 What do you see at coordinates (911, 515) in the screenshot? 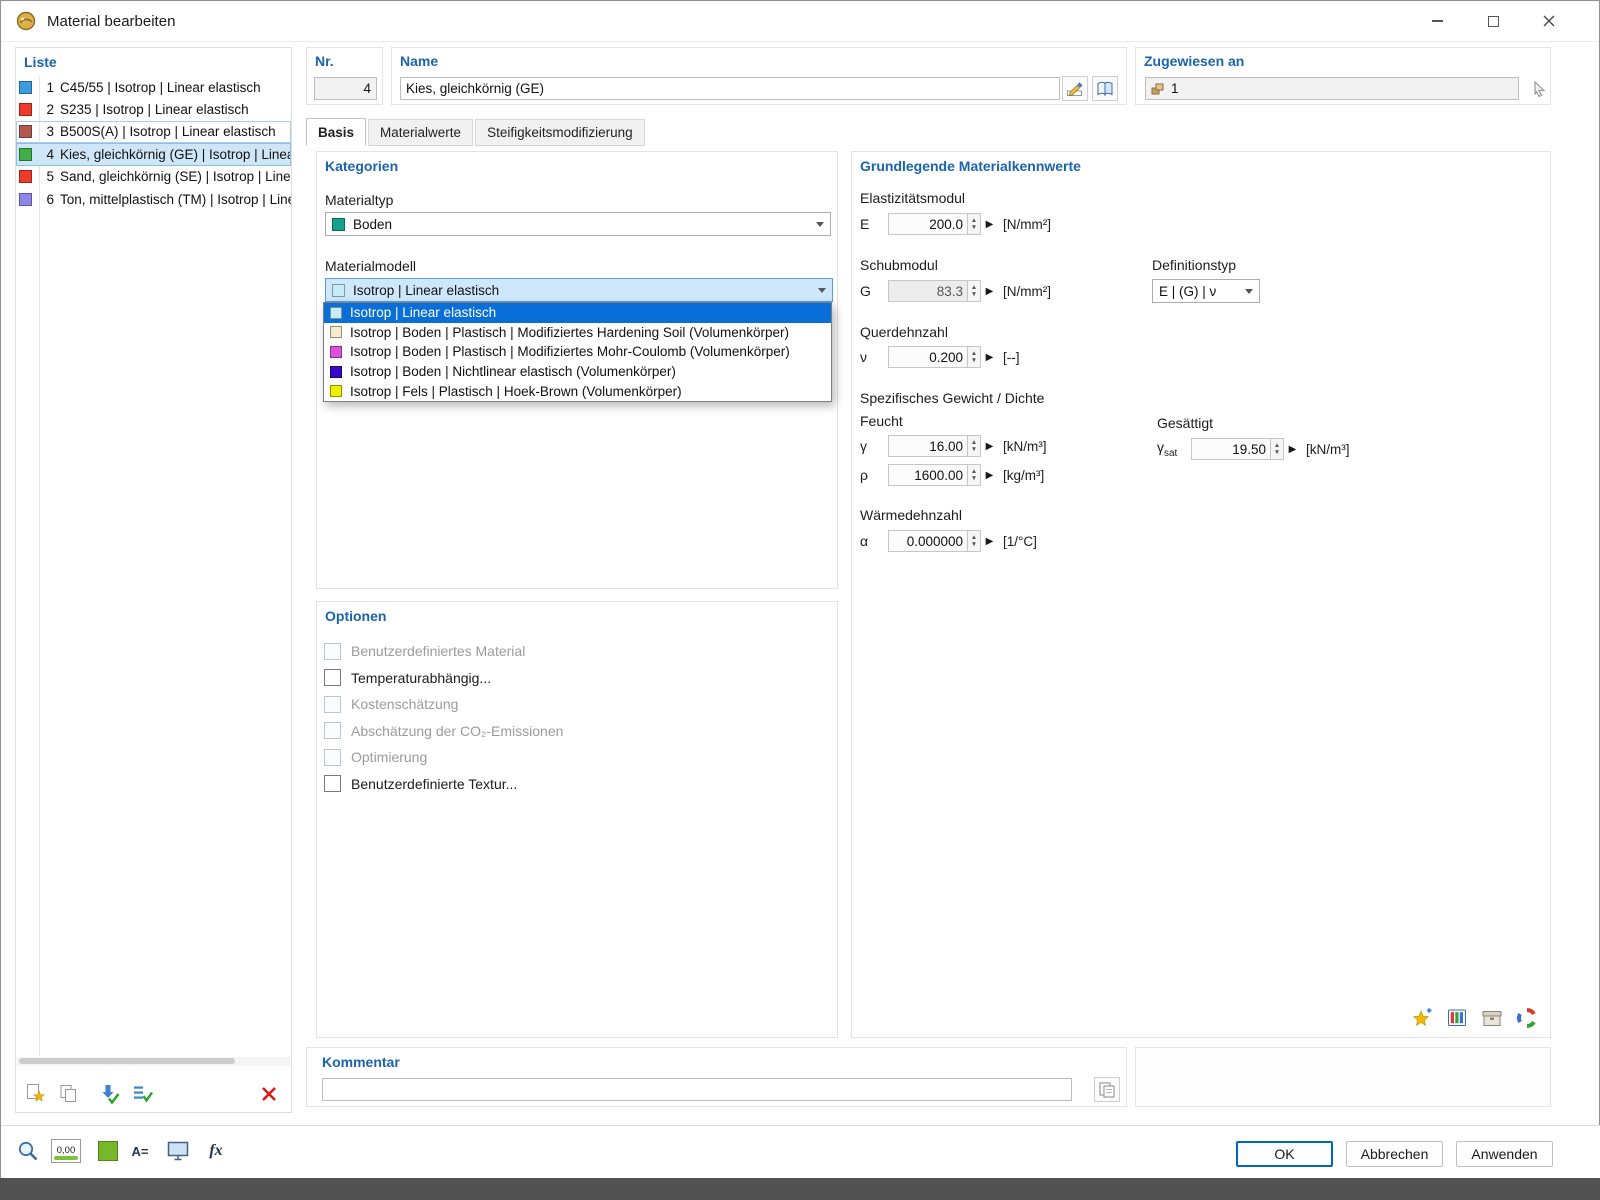
I see `waermedehnzahl-label: Wärmedehnzahl` at bounding box center [911, 515].